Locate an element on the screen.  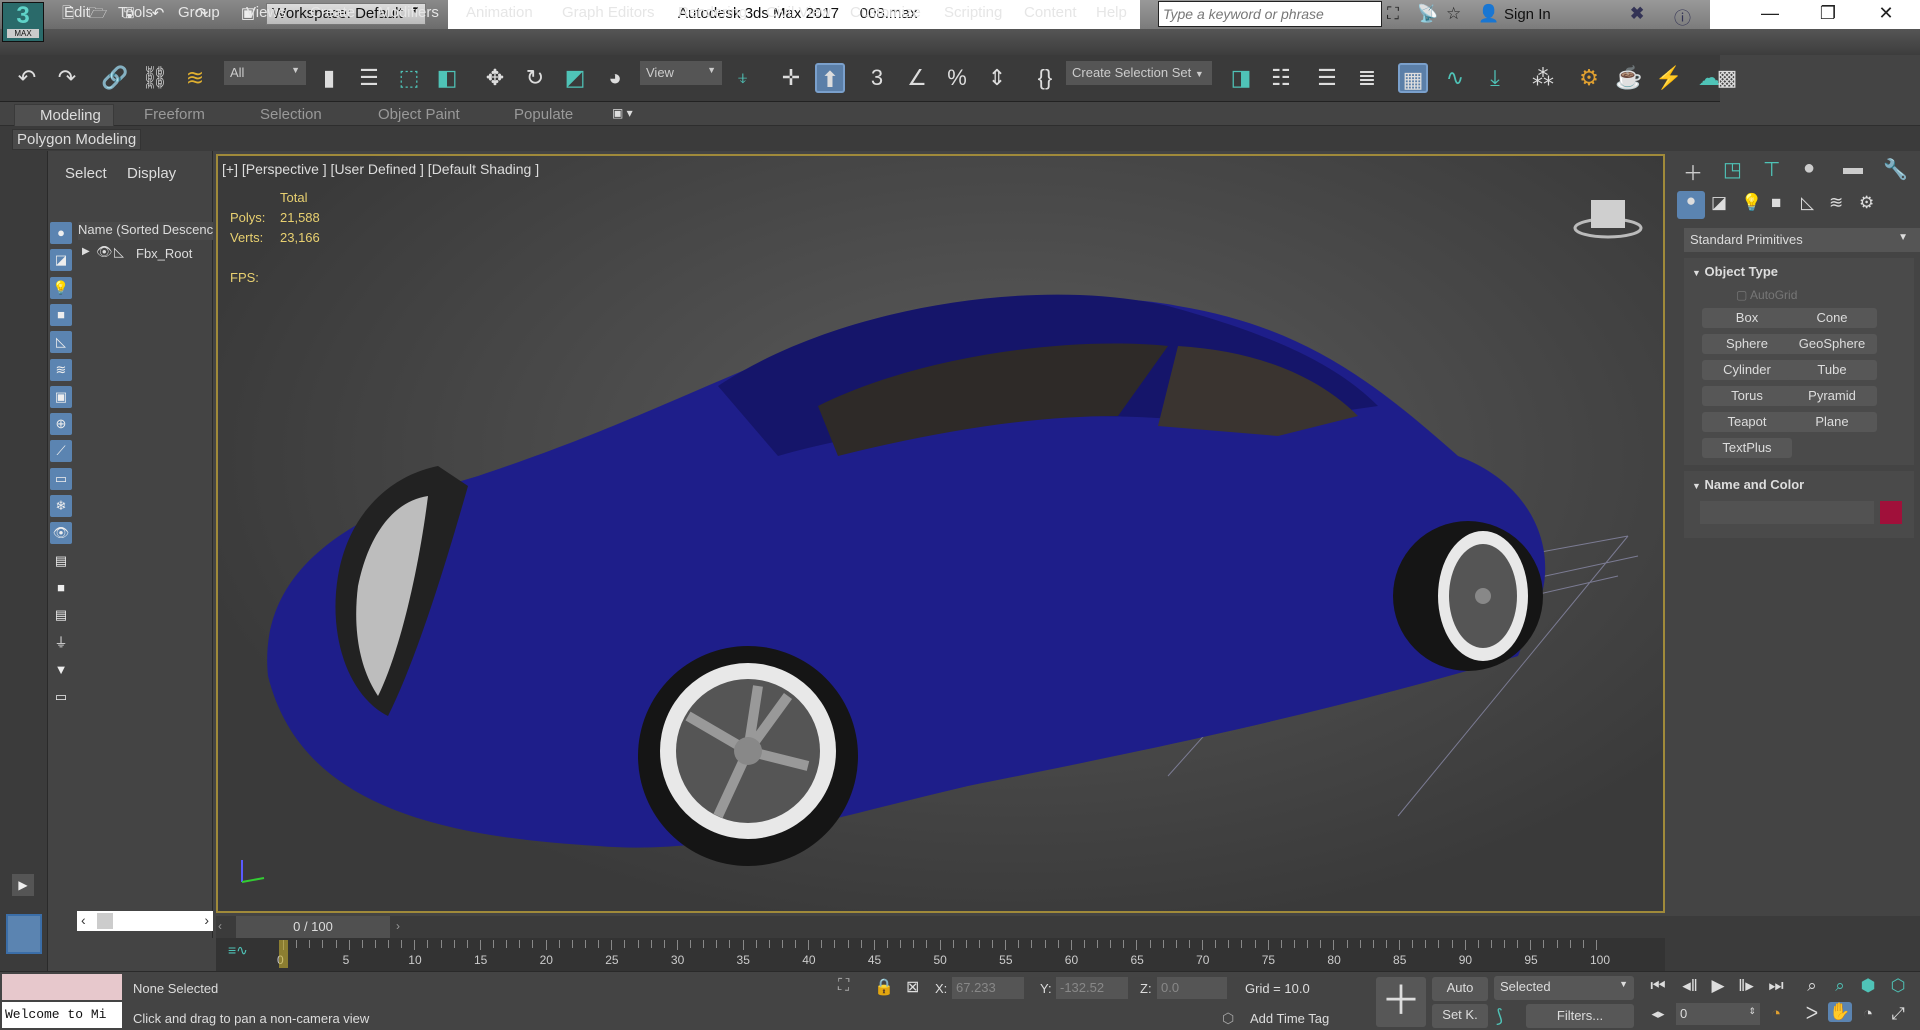
create-textplus-button: TextPlus is located at coordinates (1747, 448).